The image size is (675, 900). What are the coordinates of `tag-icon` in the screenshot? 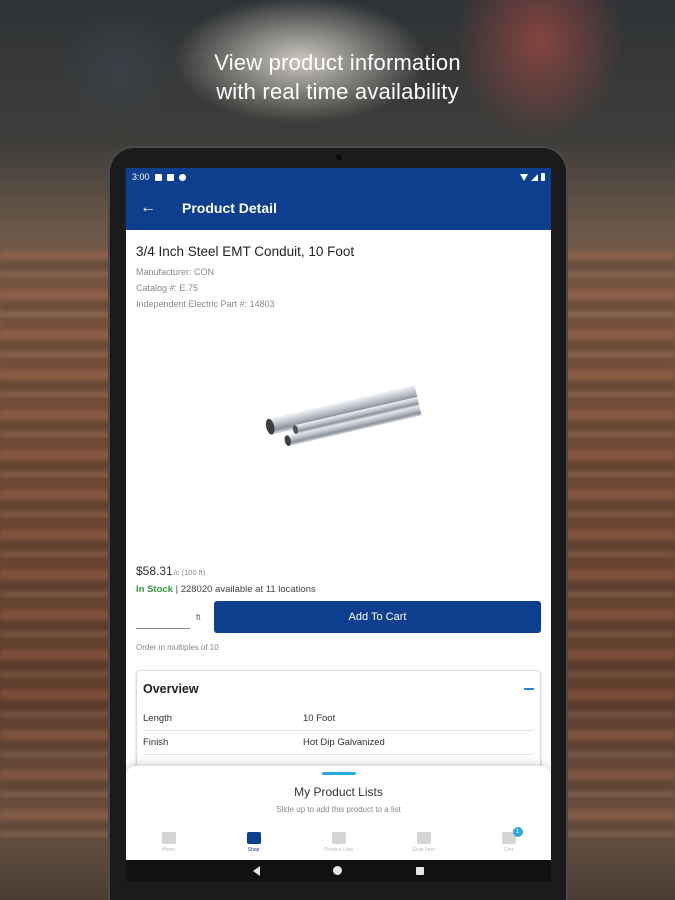 It's located at (253, 837).